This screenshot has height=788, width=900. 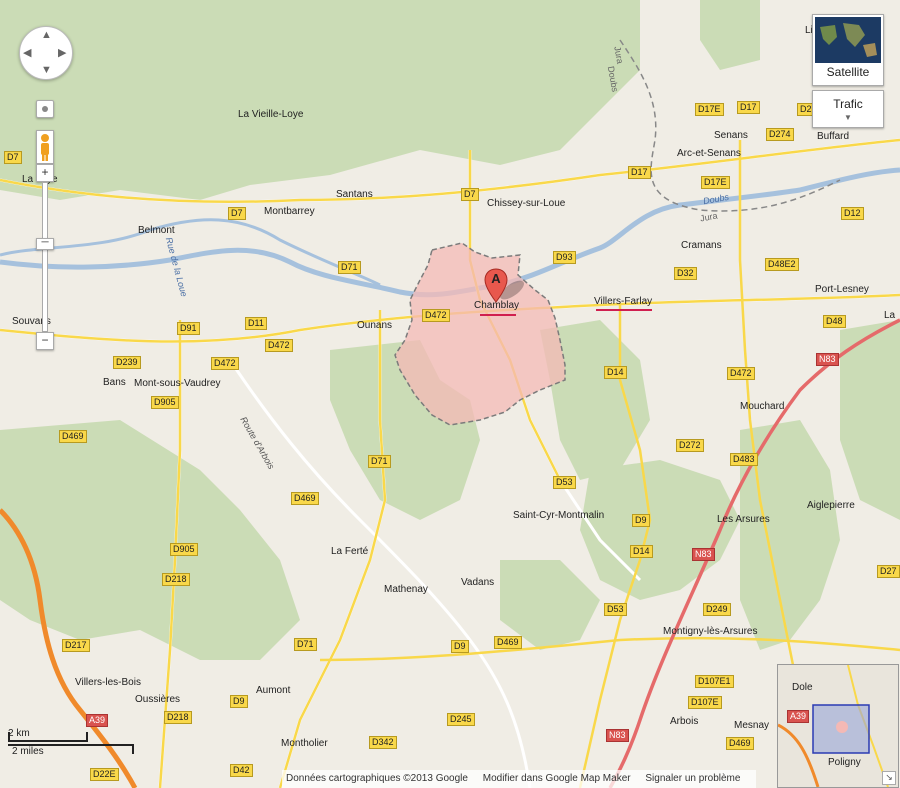 I want to click on overview-place-label: Dole, so click(x=802, y=687).